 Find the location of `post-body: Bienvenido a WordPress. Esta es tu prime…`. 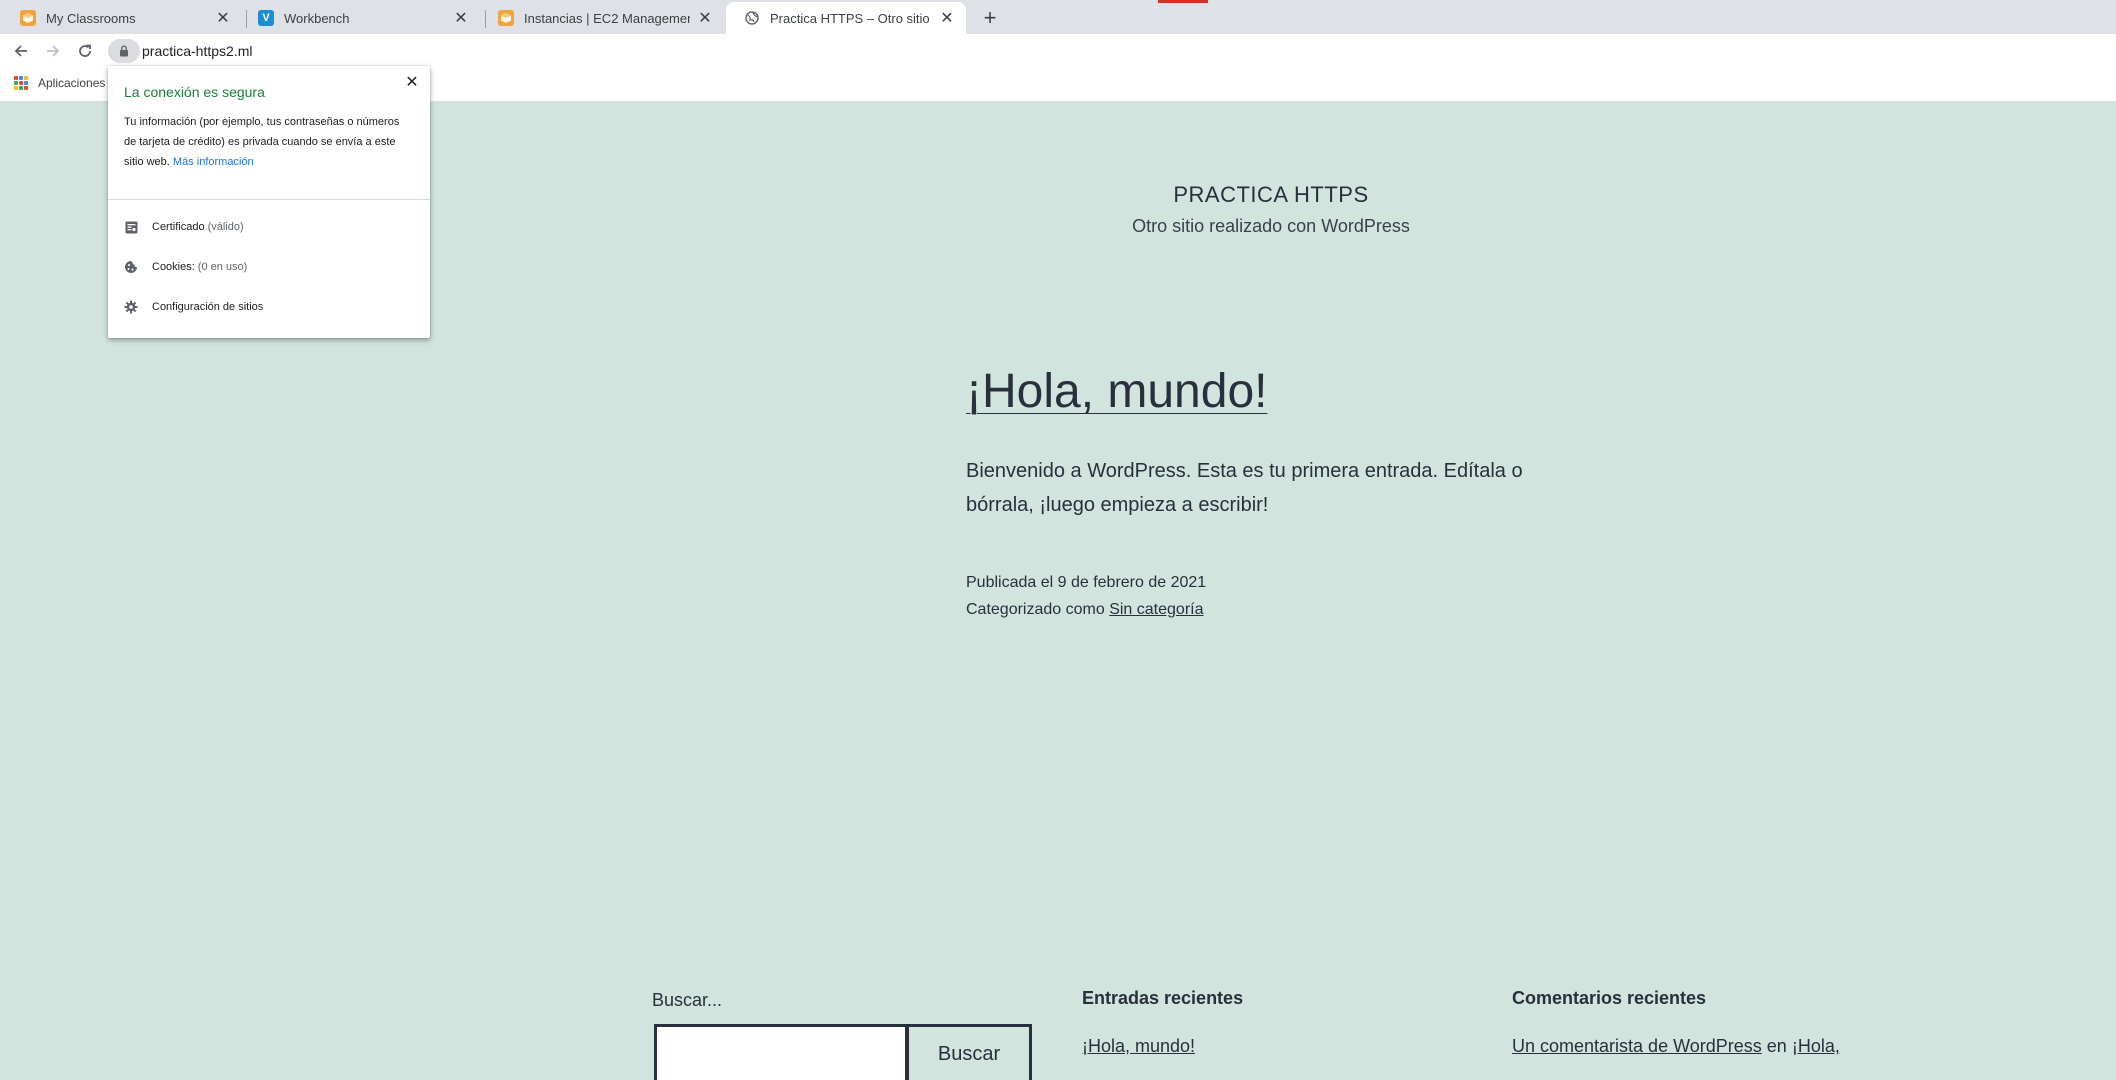

post-body: Bienvenido a WordPress. Esta es tu prime… is located at coordinates (1244, 488).